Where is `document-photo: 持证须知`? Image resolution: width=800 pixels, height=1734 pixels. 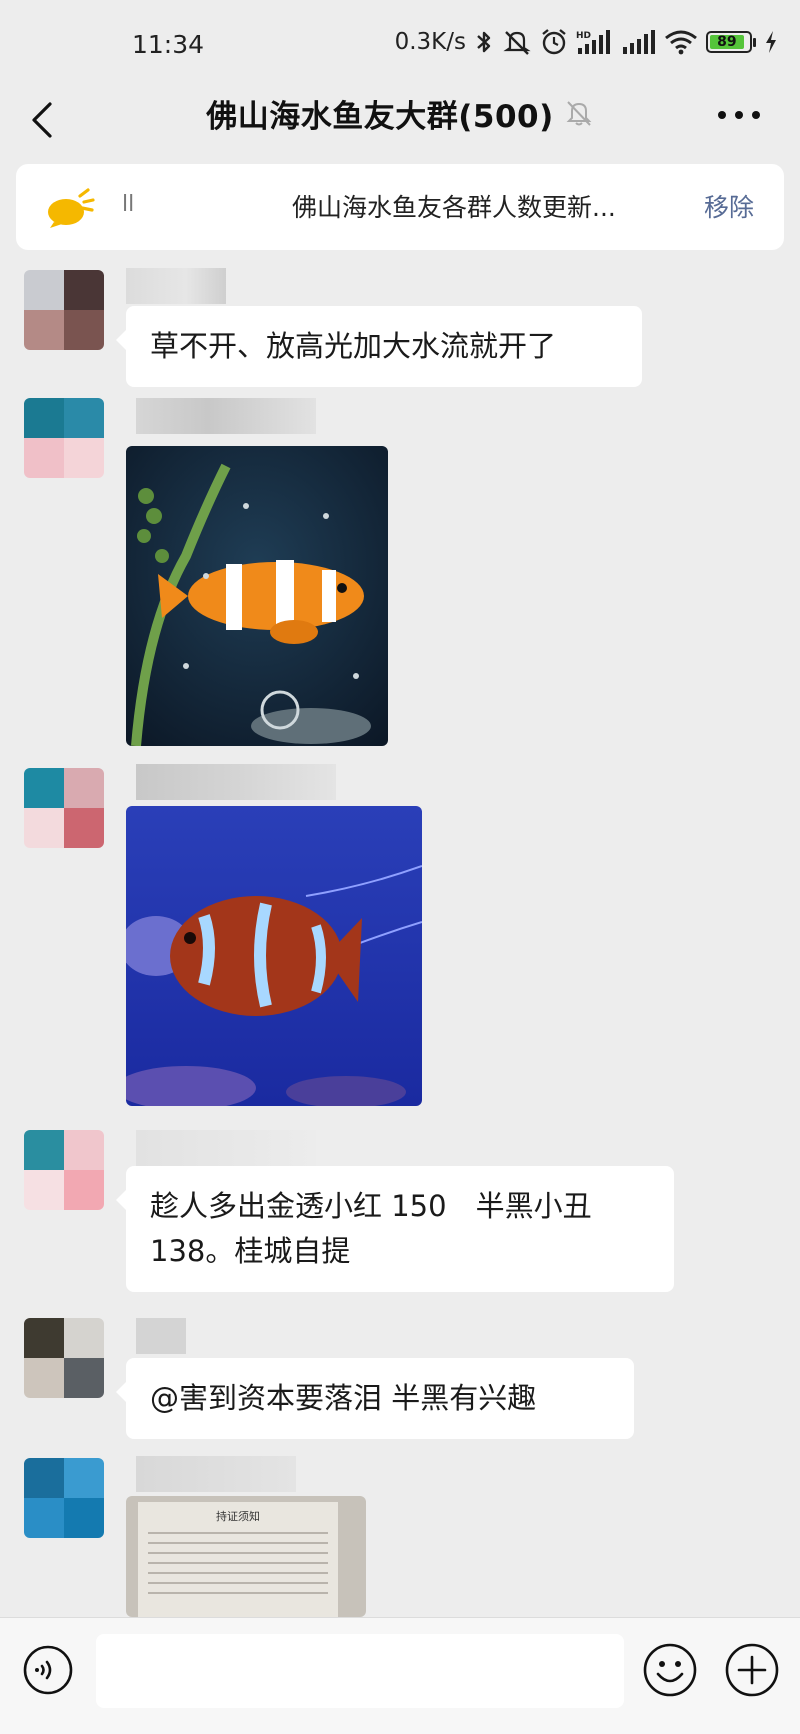
document-photo: 持证须知 is located at coordinates (246, 1556).